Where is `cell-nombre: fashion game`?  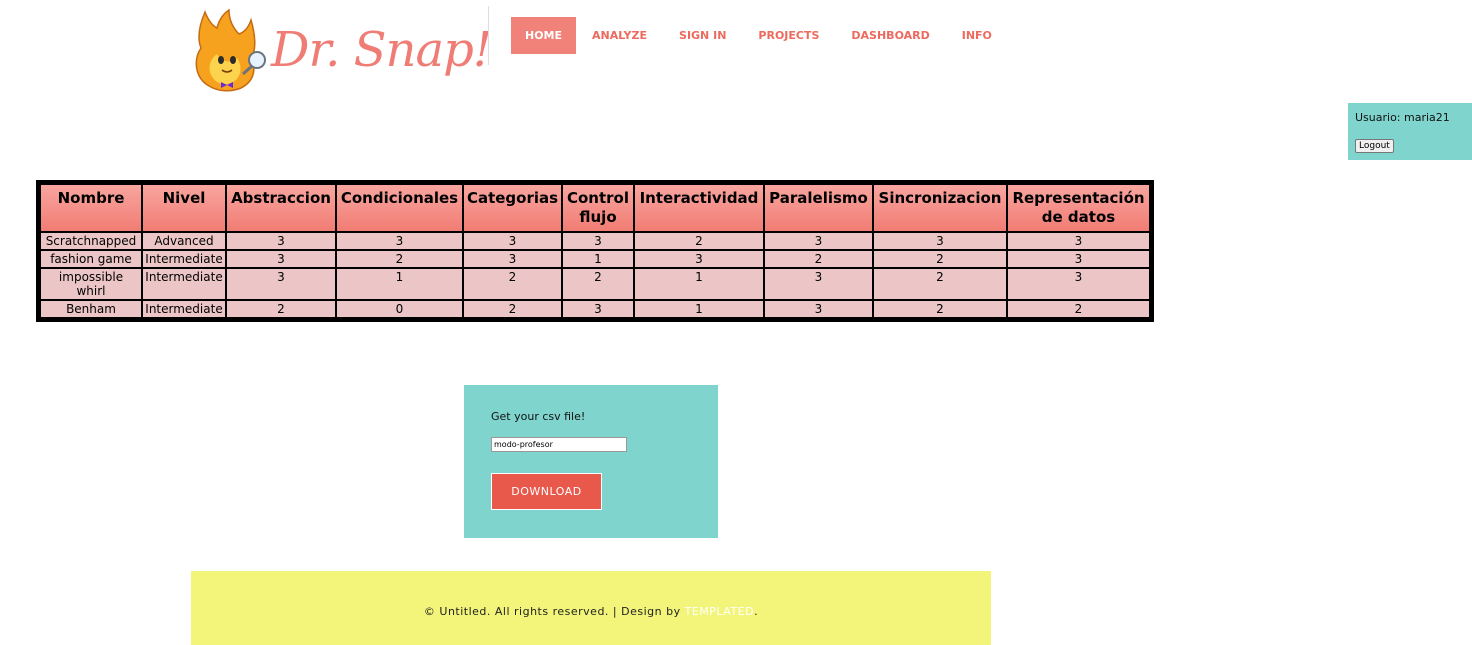
cell-nombre: fashion game is located at coordinates (91, 259).